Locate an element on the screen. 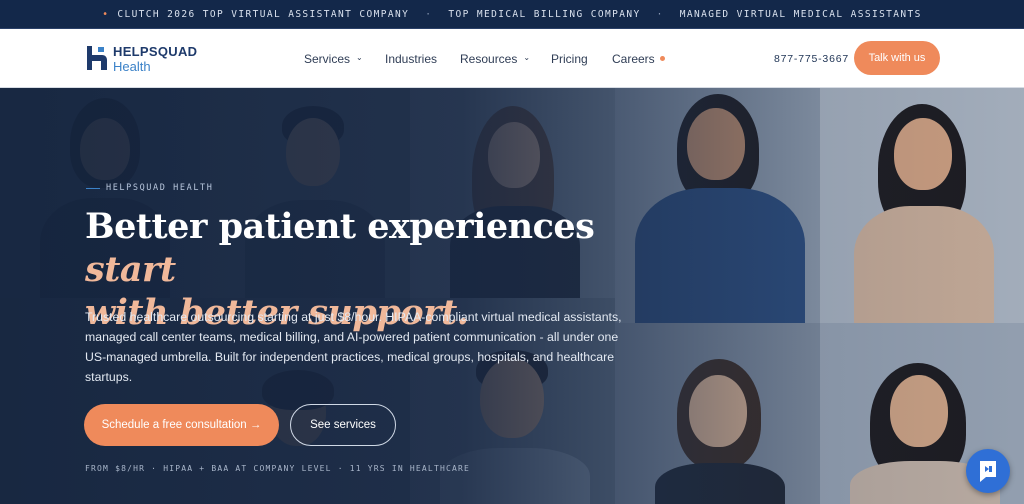 The width and height of the screenshot is (1024, 504). nav-item-services: Services ⌄ is located at coordinates (333, 58).